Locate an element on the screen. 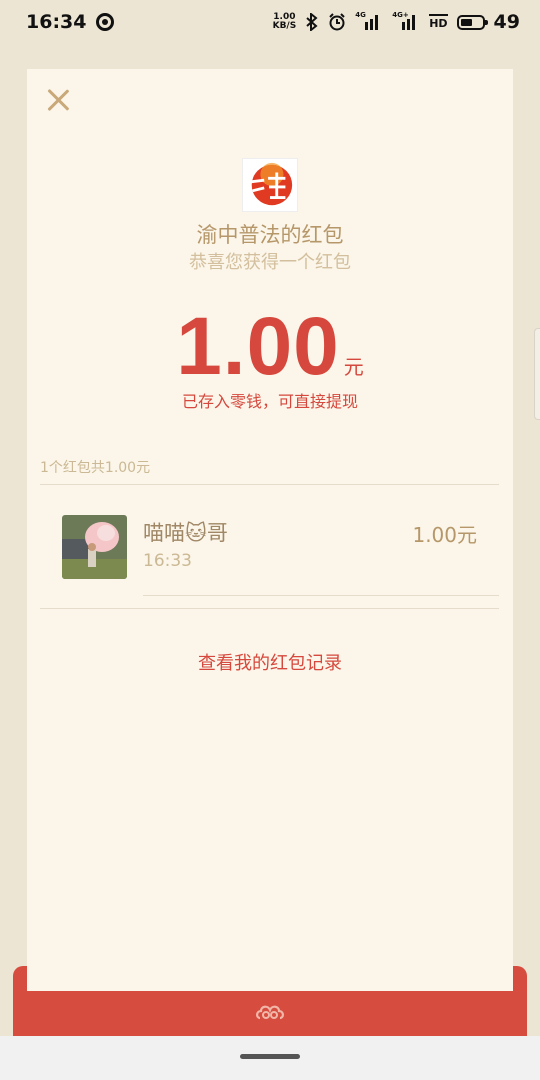 This screenshot has height=1080, width=540. cloud-ornament-icon is located at coordinates (270, 1012).